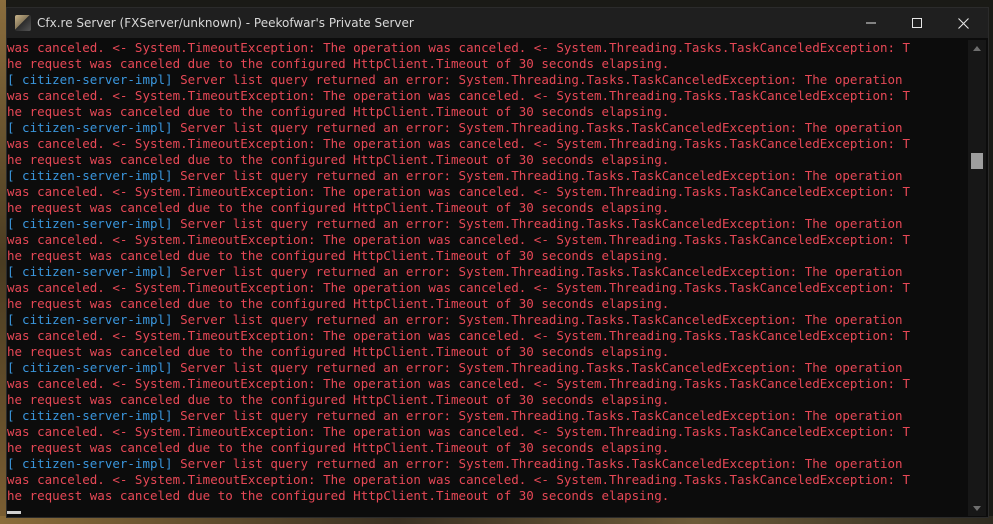 Image resolution: width=993 pixels, height=524 pixels. What do you see at coordinates (14, 512) in the screenshot?
I see `text-cursor` at bounding box center [14, 512].